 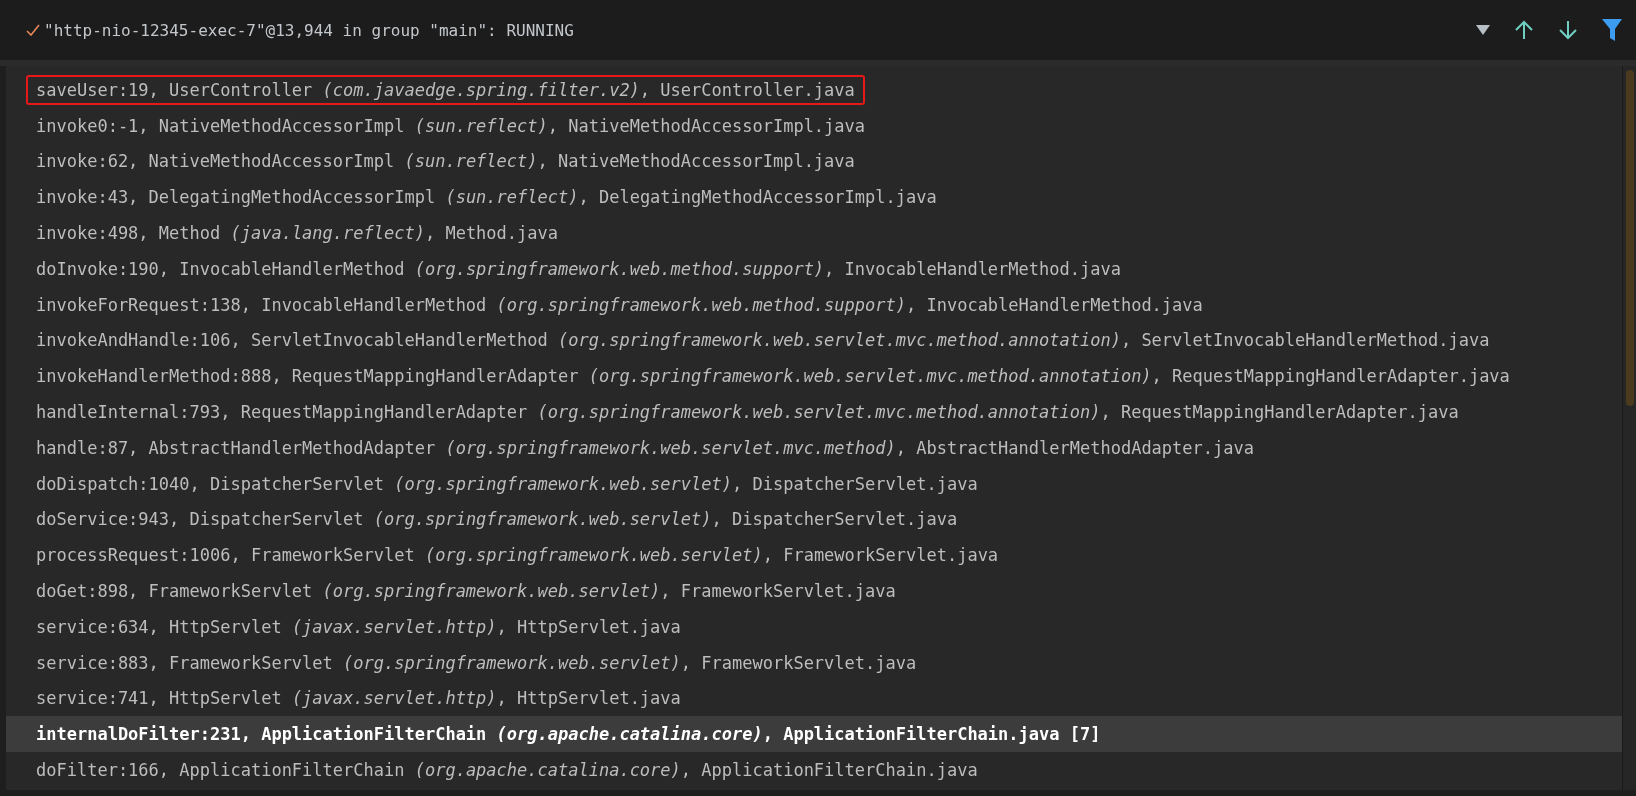 What do you see at coordinates (507, 483) in the screenshot?
I see `stack-frame: doDispatch:1040, DispatcherServlet (org.springframework.web.servlet), DispatcherServlet.java` at bounding box center [507, 483].